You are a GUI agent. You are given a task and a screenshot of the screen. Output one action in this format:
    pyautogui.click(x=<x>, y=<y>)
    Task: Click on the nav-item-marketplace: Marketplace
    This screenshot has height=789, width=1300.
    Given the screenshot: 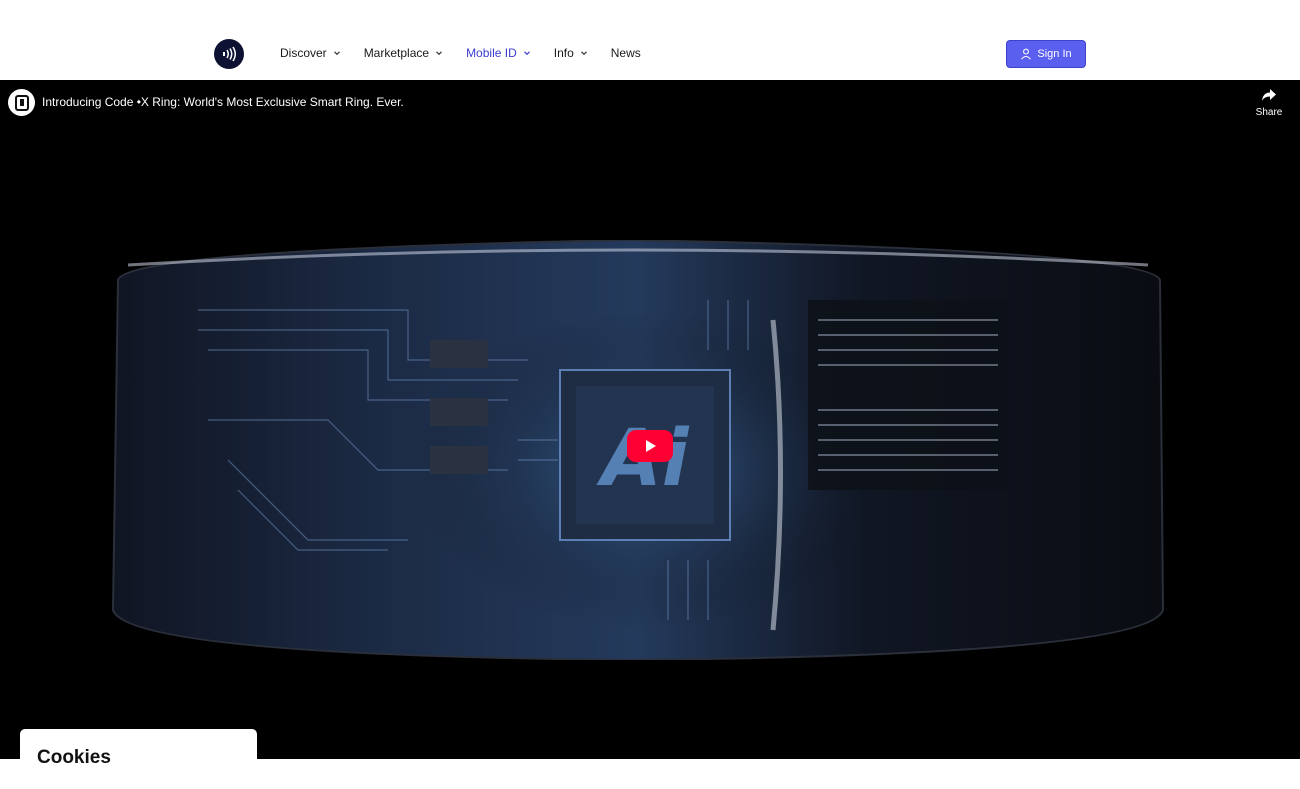 What is the action you would take?
    pyautogui.click(x=403, y=53)
    